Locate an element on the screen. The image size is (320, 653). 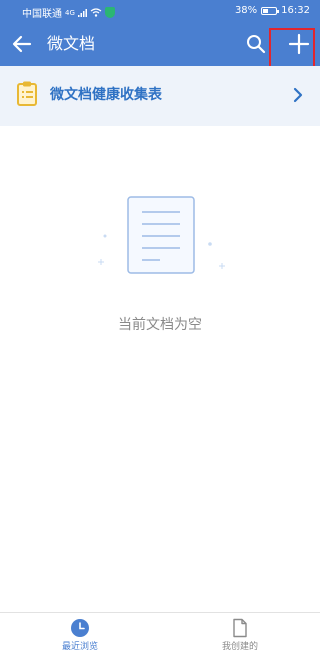
back-arrow-icon is located at coordinates (22, 44).